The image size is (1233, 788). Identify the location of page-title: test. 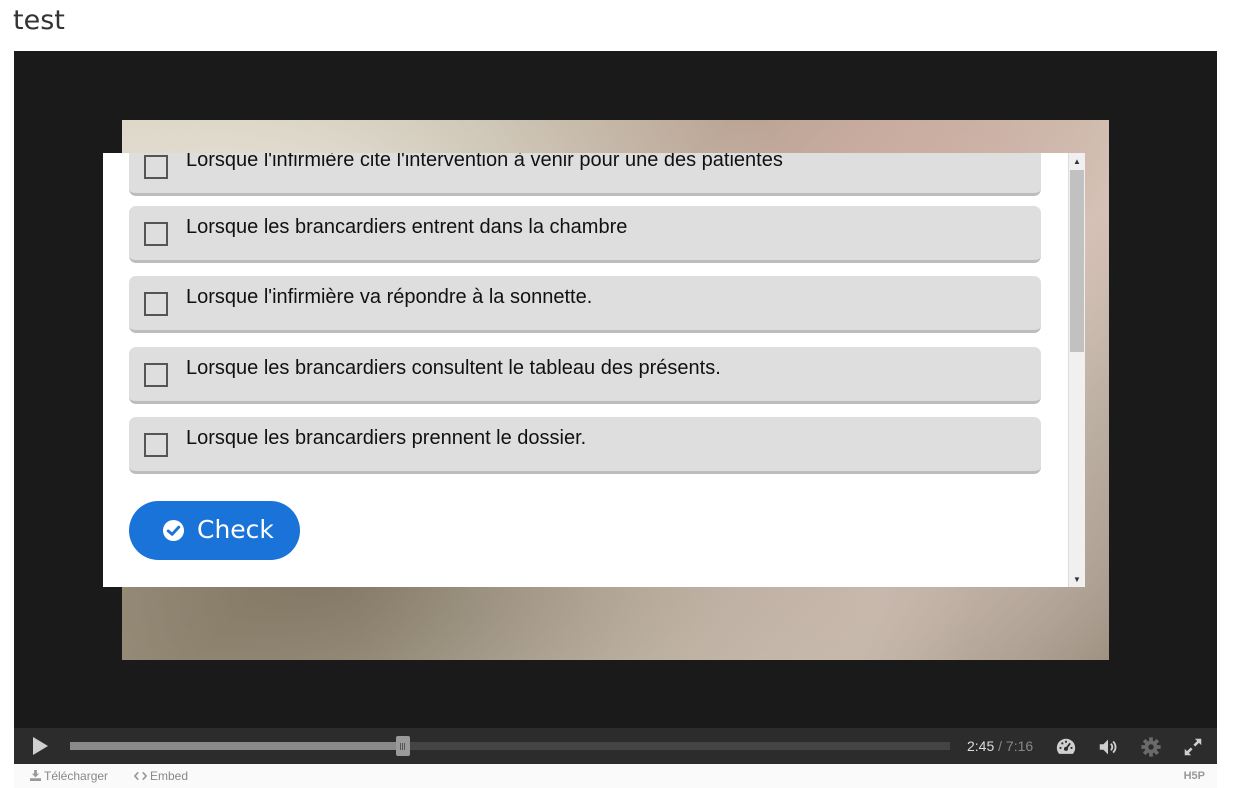
(39, 20).